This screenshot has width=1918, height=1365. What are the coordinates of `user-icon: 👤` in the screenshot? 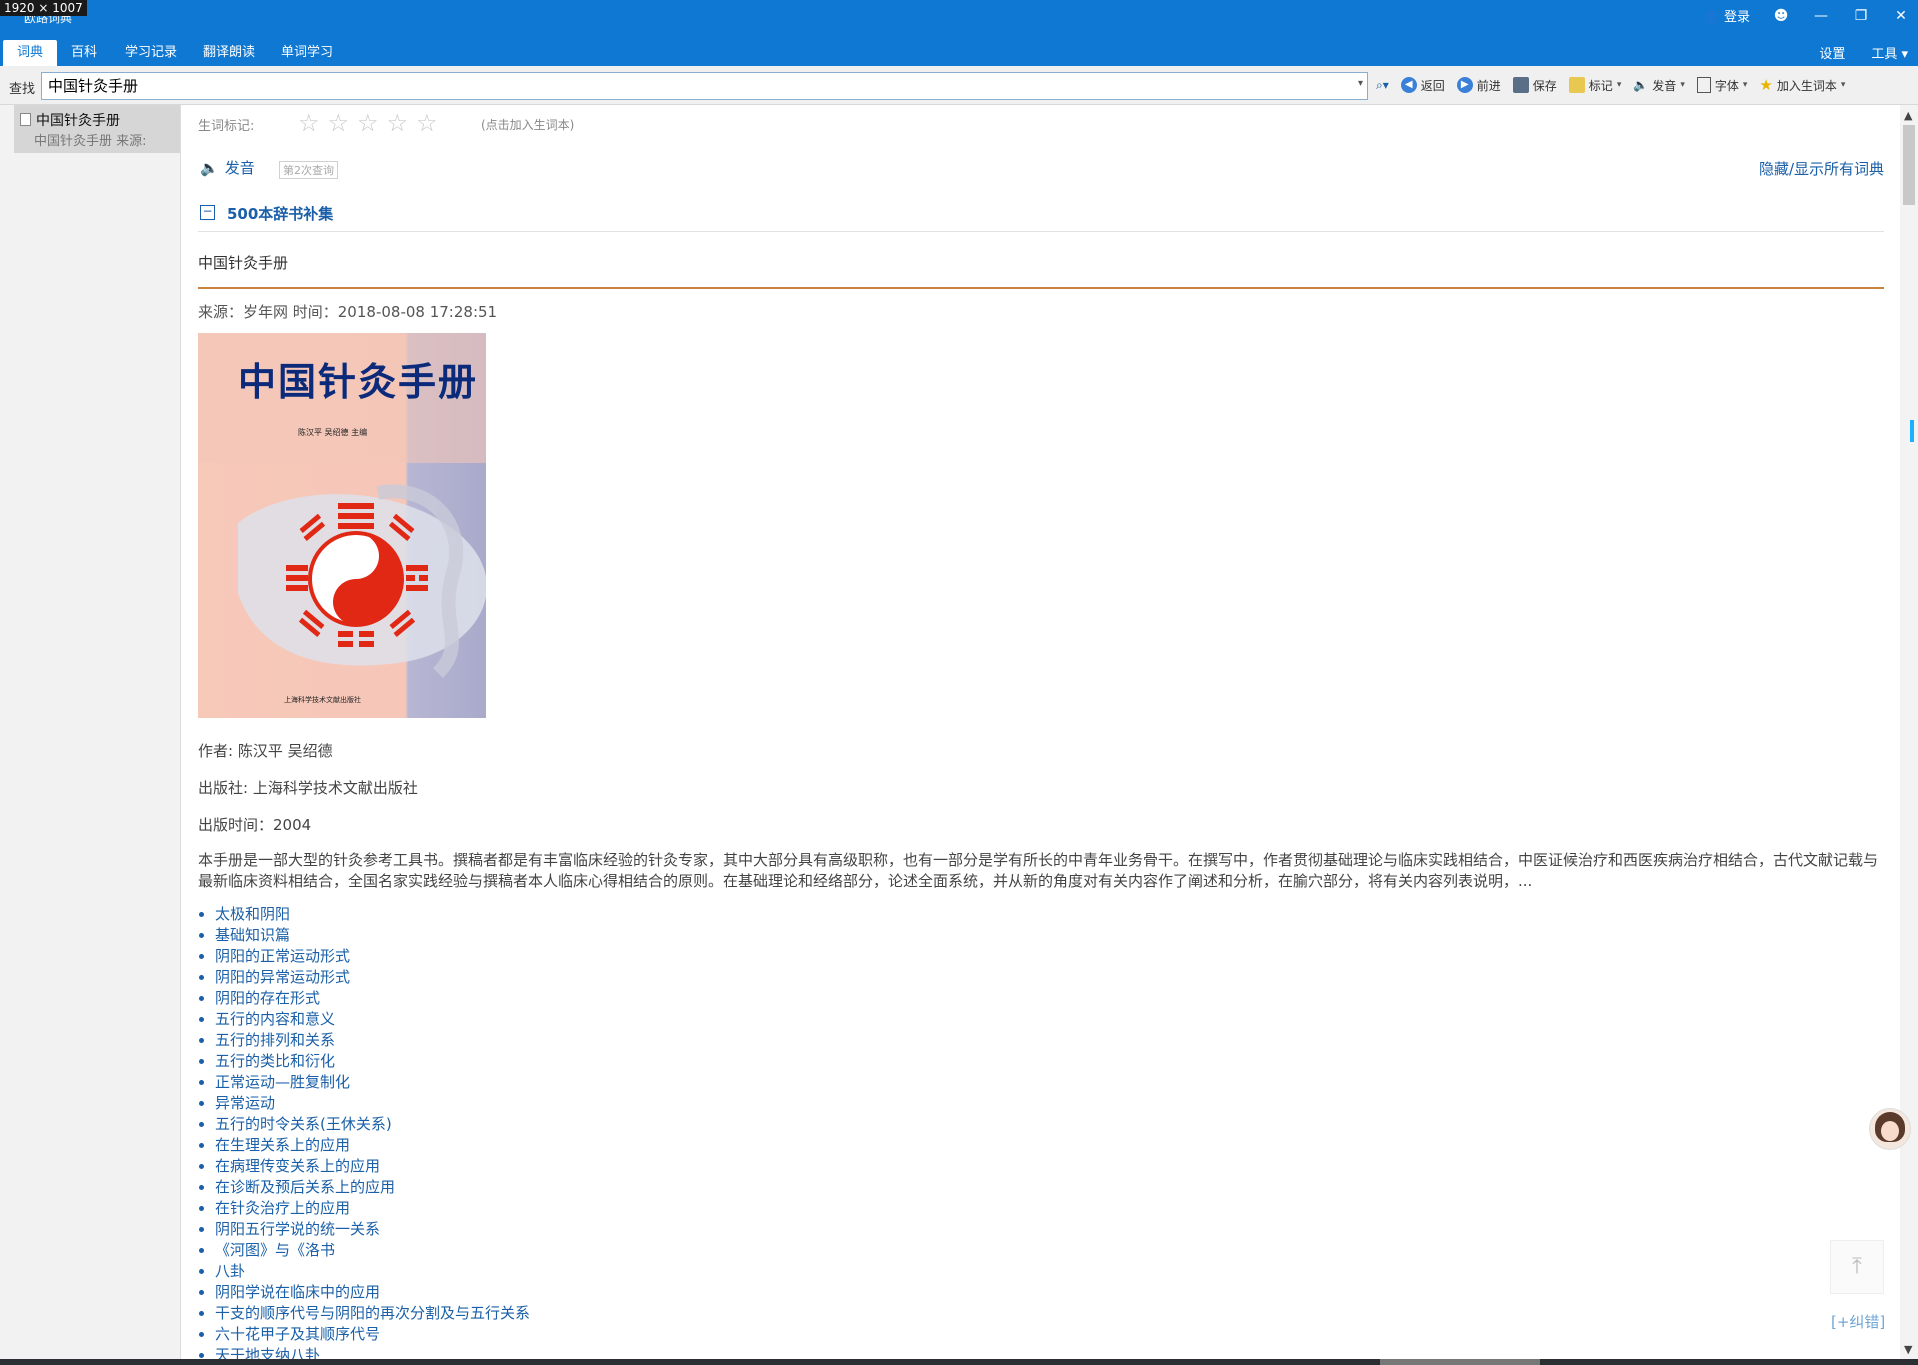 It's located at (1711, 17).